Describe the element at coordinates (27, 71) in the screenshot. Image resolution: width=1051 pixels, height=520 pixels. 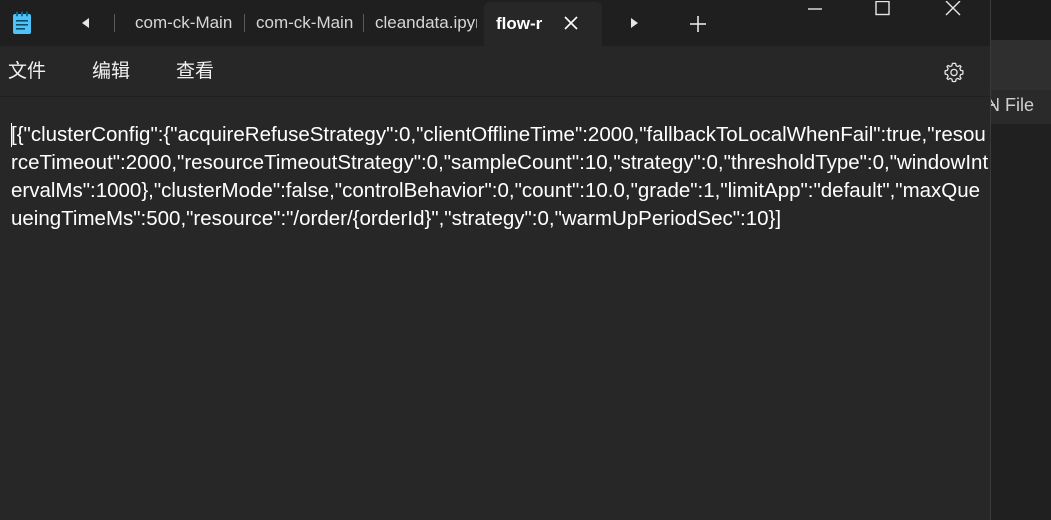
I see `menu-file: 文件` at that location.